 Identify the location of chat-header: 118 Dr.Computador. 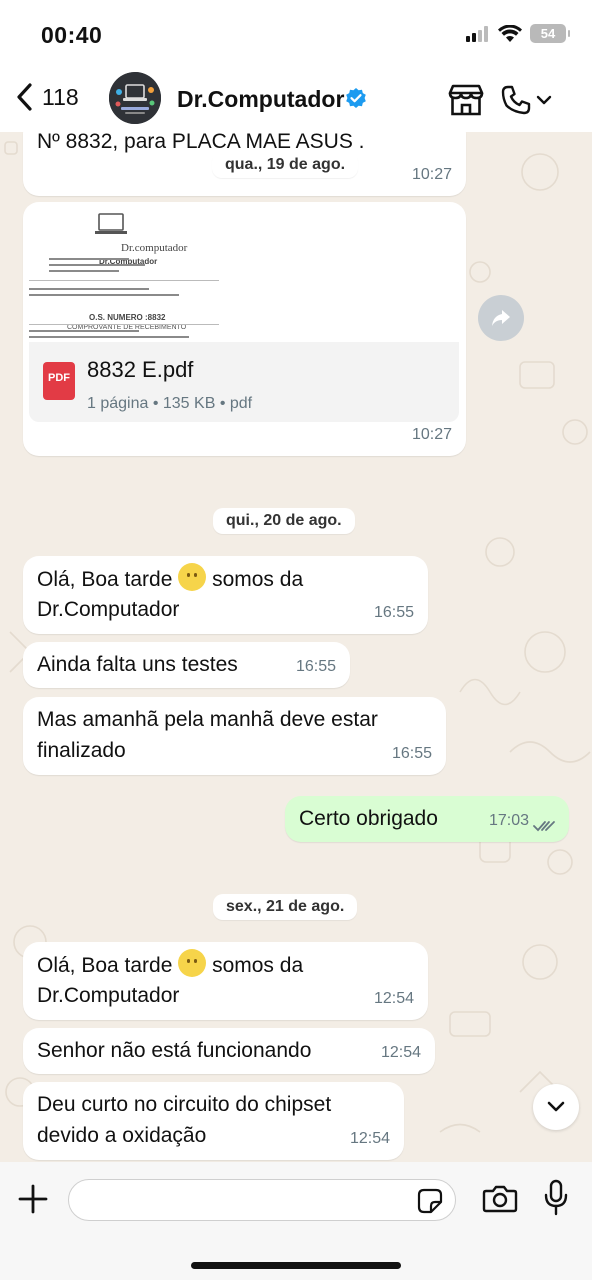
(296, 101).